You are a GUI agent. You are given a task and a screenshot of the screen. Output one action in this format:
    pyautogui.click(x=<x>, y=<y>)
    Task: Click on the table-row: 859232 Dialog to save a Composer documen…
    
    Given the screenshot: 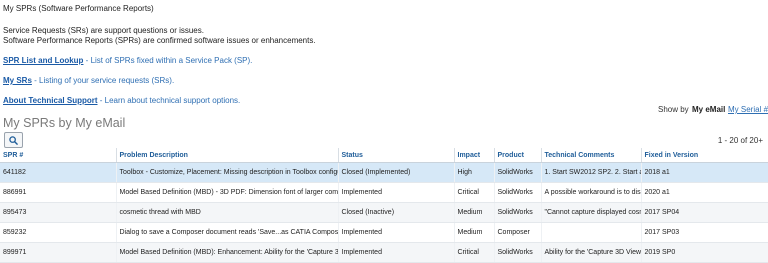 What is the action you would take?
    pyautogui.click(x=384, y=232)
    